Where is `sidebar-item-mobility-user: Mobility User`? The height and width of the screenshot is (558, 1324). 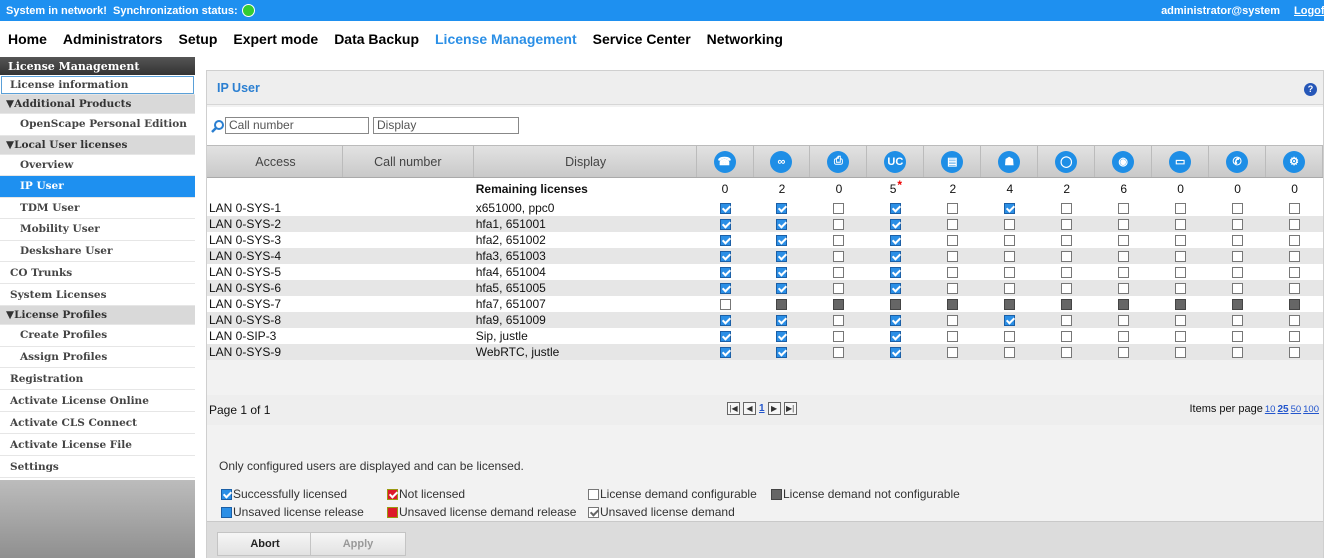 sidebar-item-mobility-user: Mobility User is located at coordinates (97, 230).